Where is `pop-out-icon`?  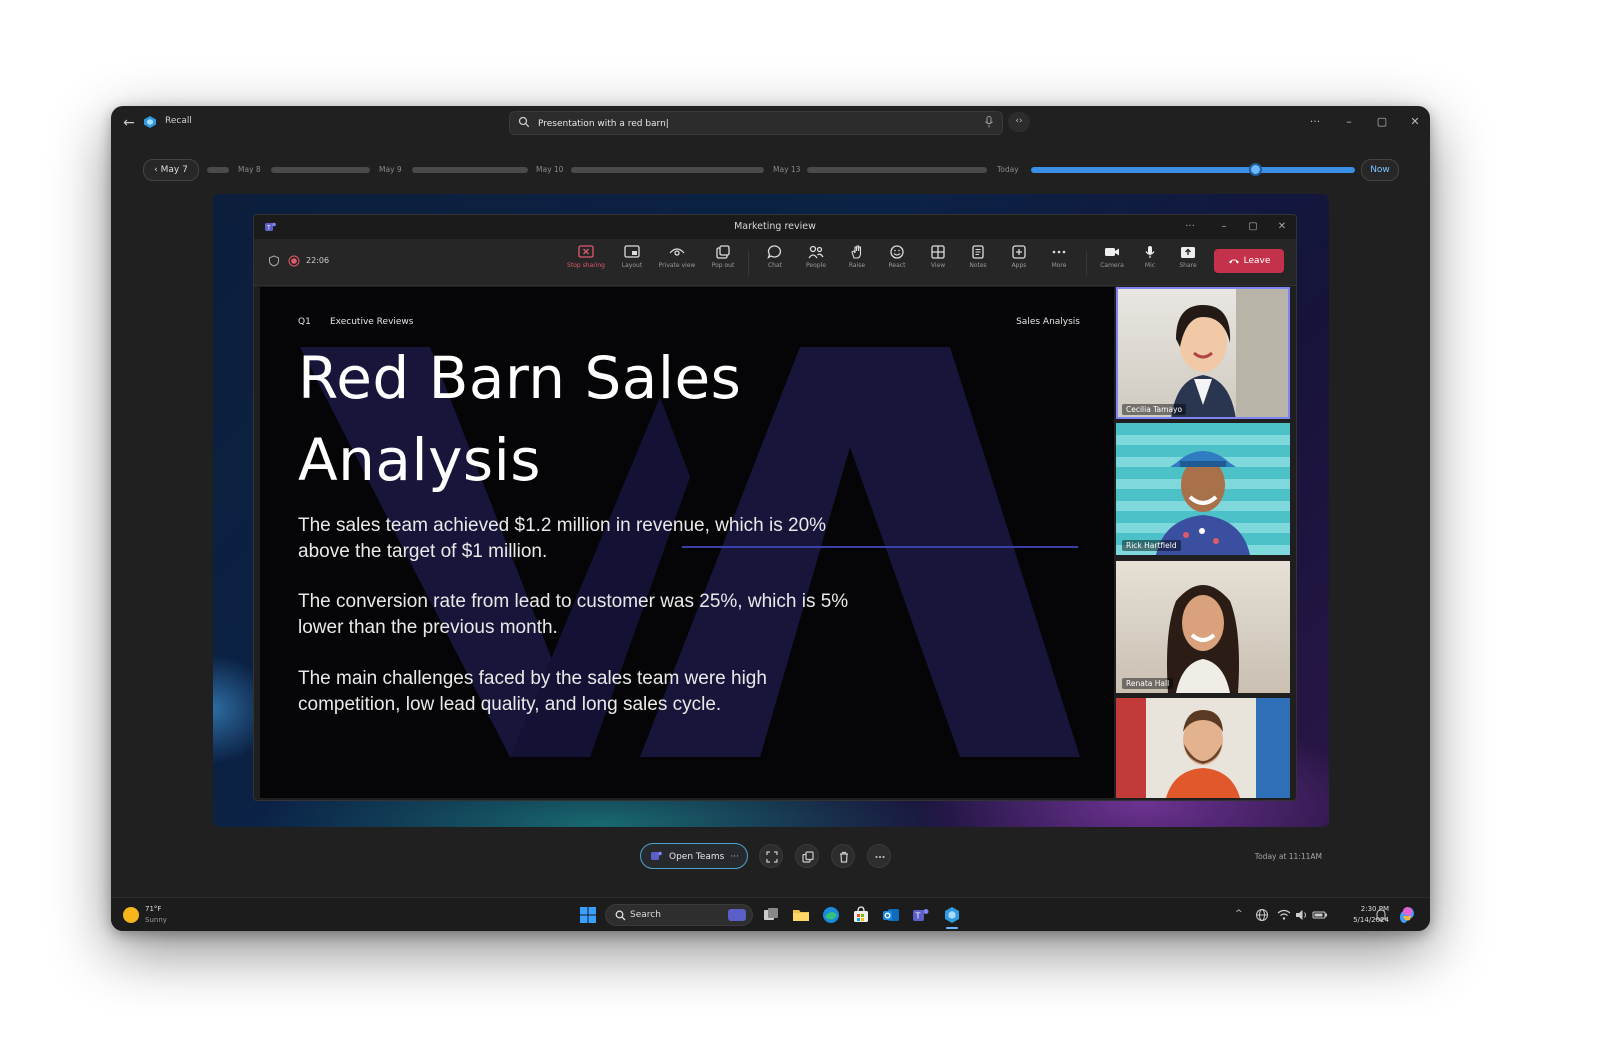
pop-out-icon is located at coordinates (723, 252).